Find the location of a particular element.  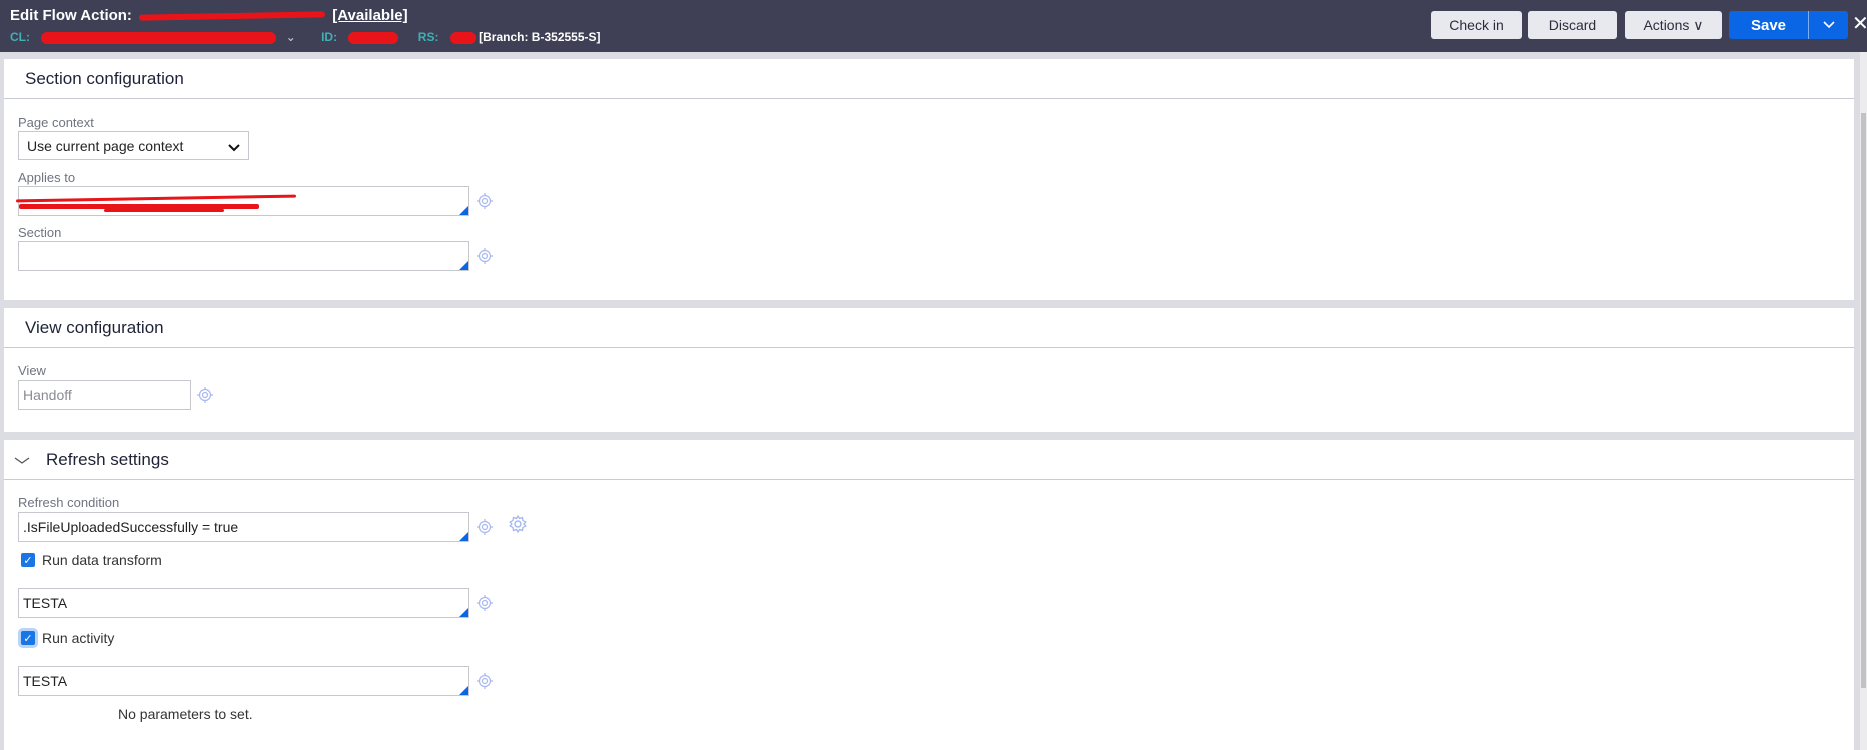

run-activity-checkbox: ✓ Run activity is located at coordinates (67, 638).